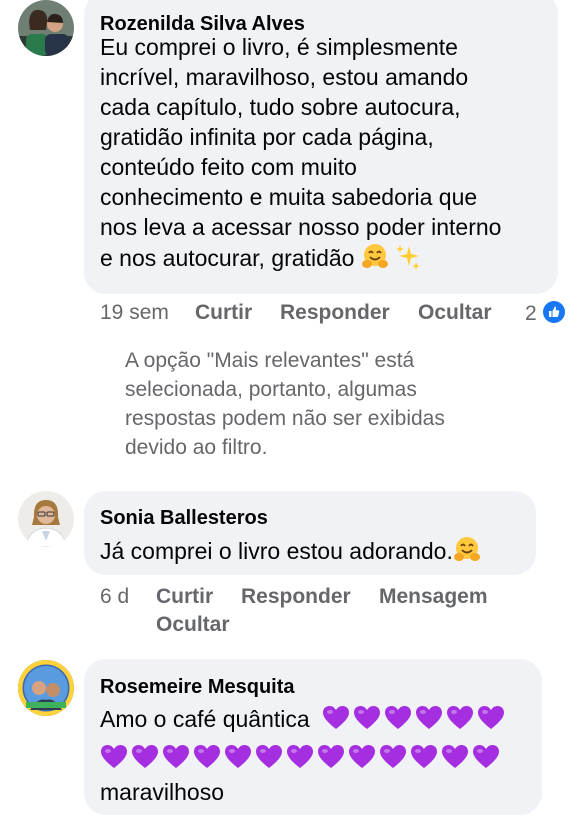 Image resolution: width=578 pixels, height=823 pixels. I want to click on comment-author: Rosemeire Mesquita, so click(197, 687).